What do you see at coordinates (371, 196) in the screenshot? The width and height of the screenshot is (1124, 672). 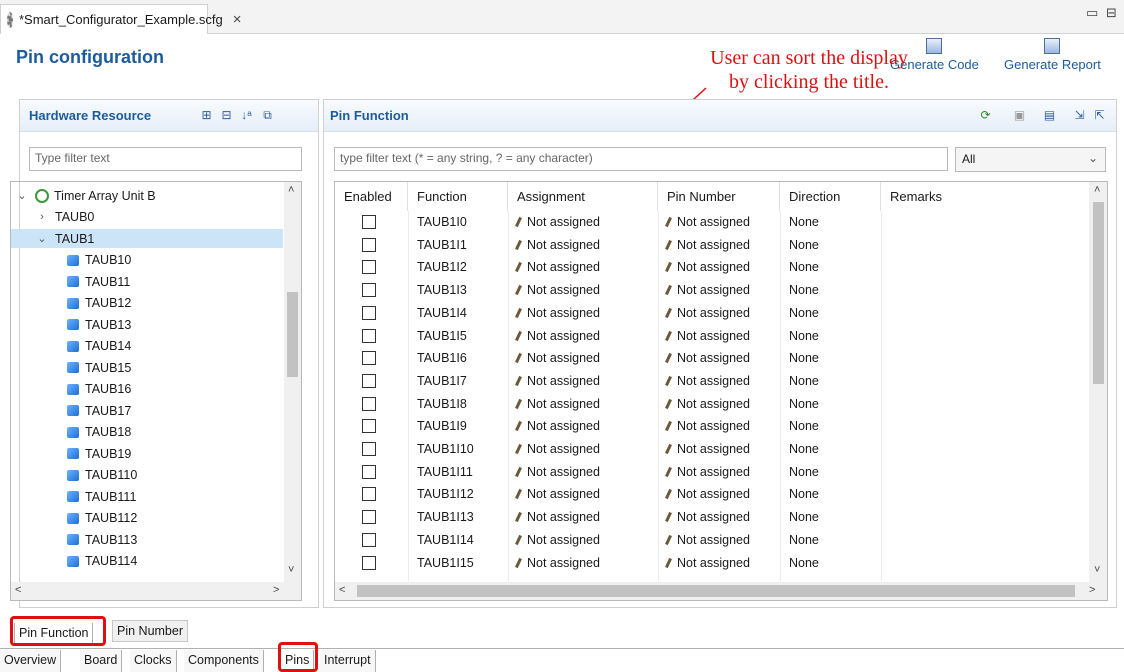 I see `column-header-enabled: Enabled` at bounding box center [371, 196].